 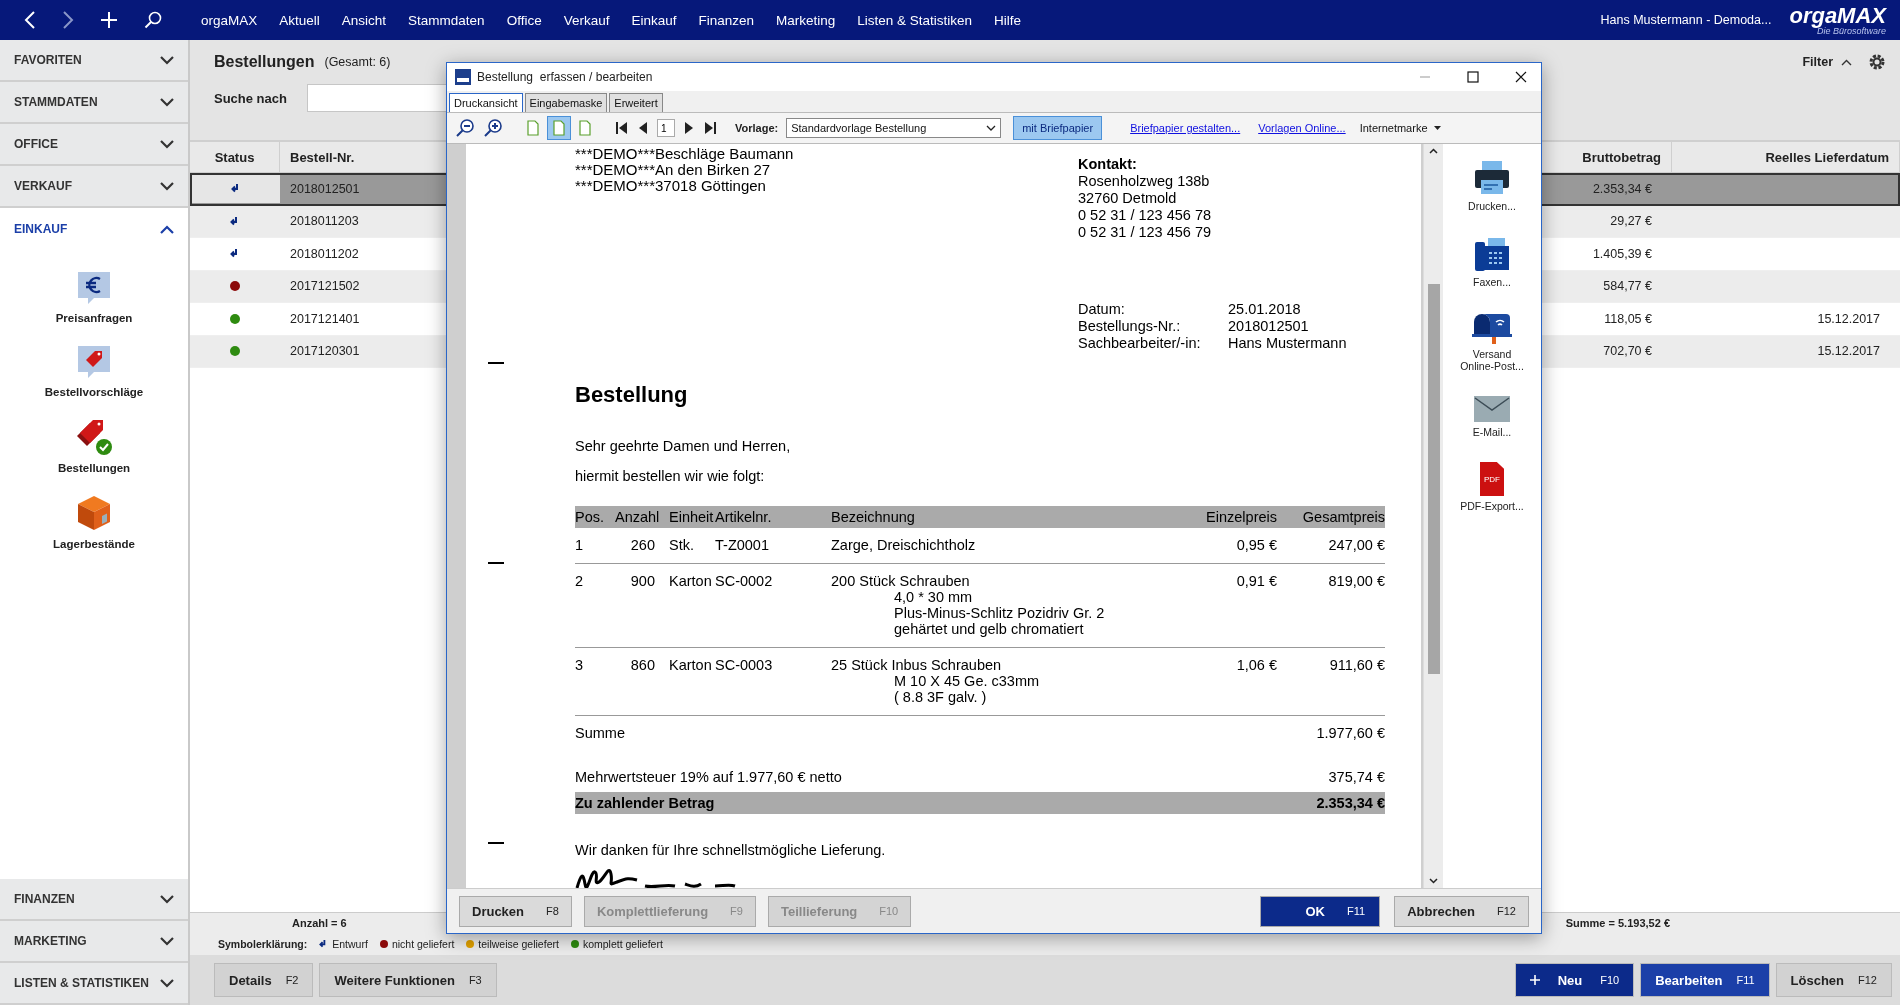 I want to click on row-count: Anzahl = 6, so click(x=319, y=923).